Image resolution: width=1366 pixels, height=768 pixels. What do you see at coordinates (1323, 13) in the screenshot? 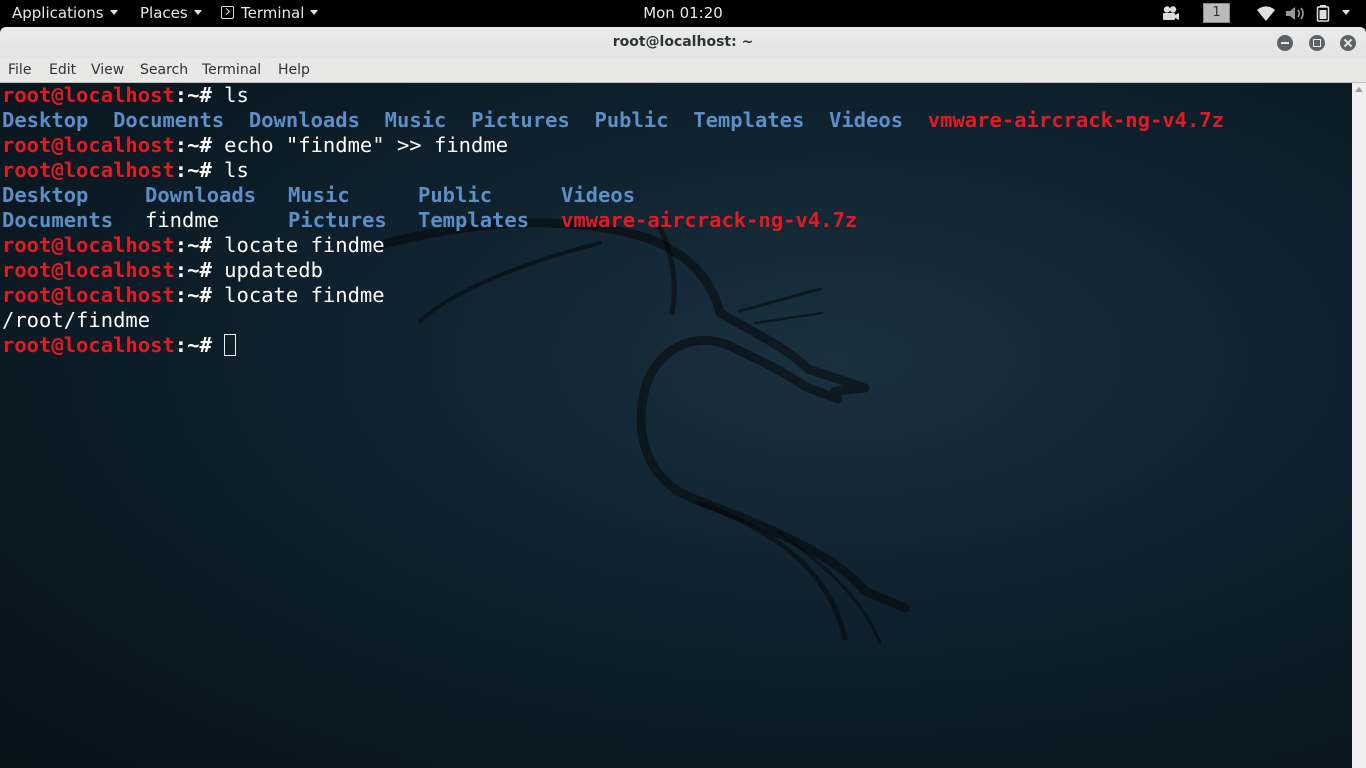
I see `battery-icon` at bounding box center [1323, 13].